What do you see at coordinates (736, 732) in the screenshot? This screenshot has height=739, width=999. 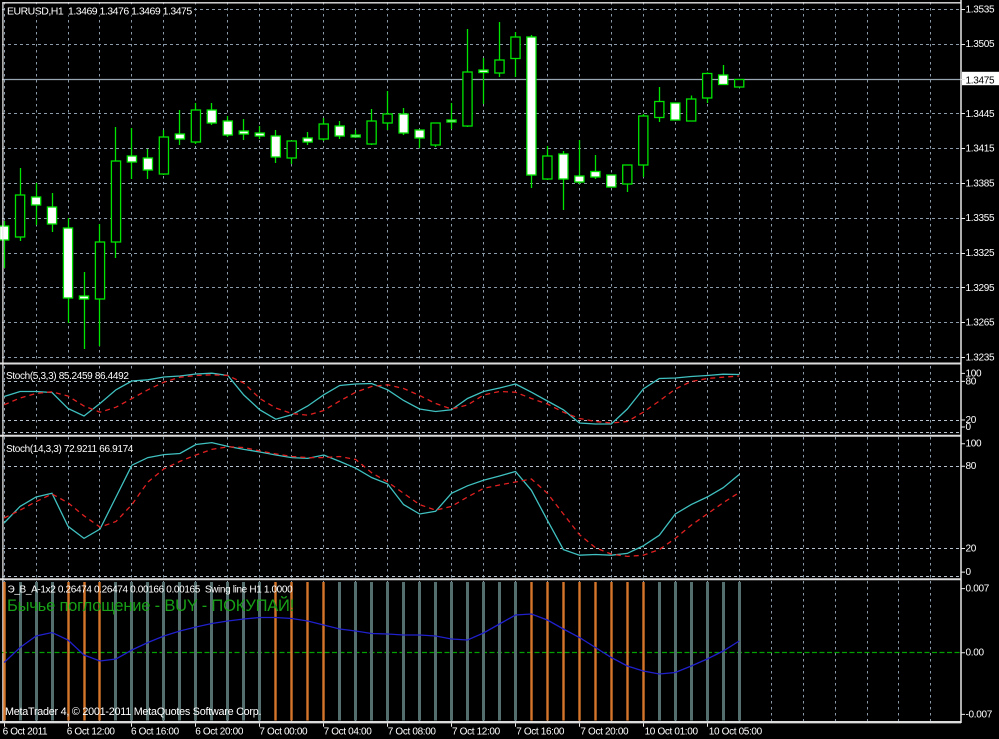 I see `svg-text: 10 Oct 05:00` at bounding box center [736, 732].